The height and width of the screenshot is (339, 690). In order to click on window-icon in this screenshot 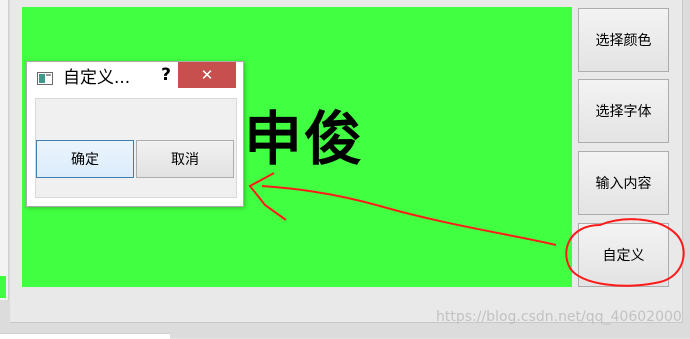, I will do `click(45, 78)`.